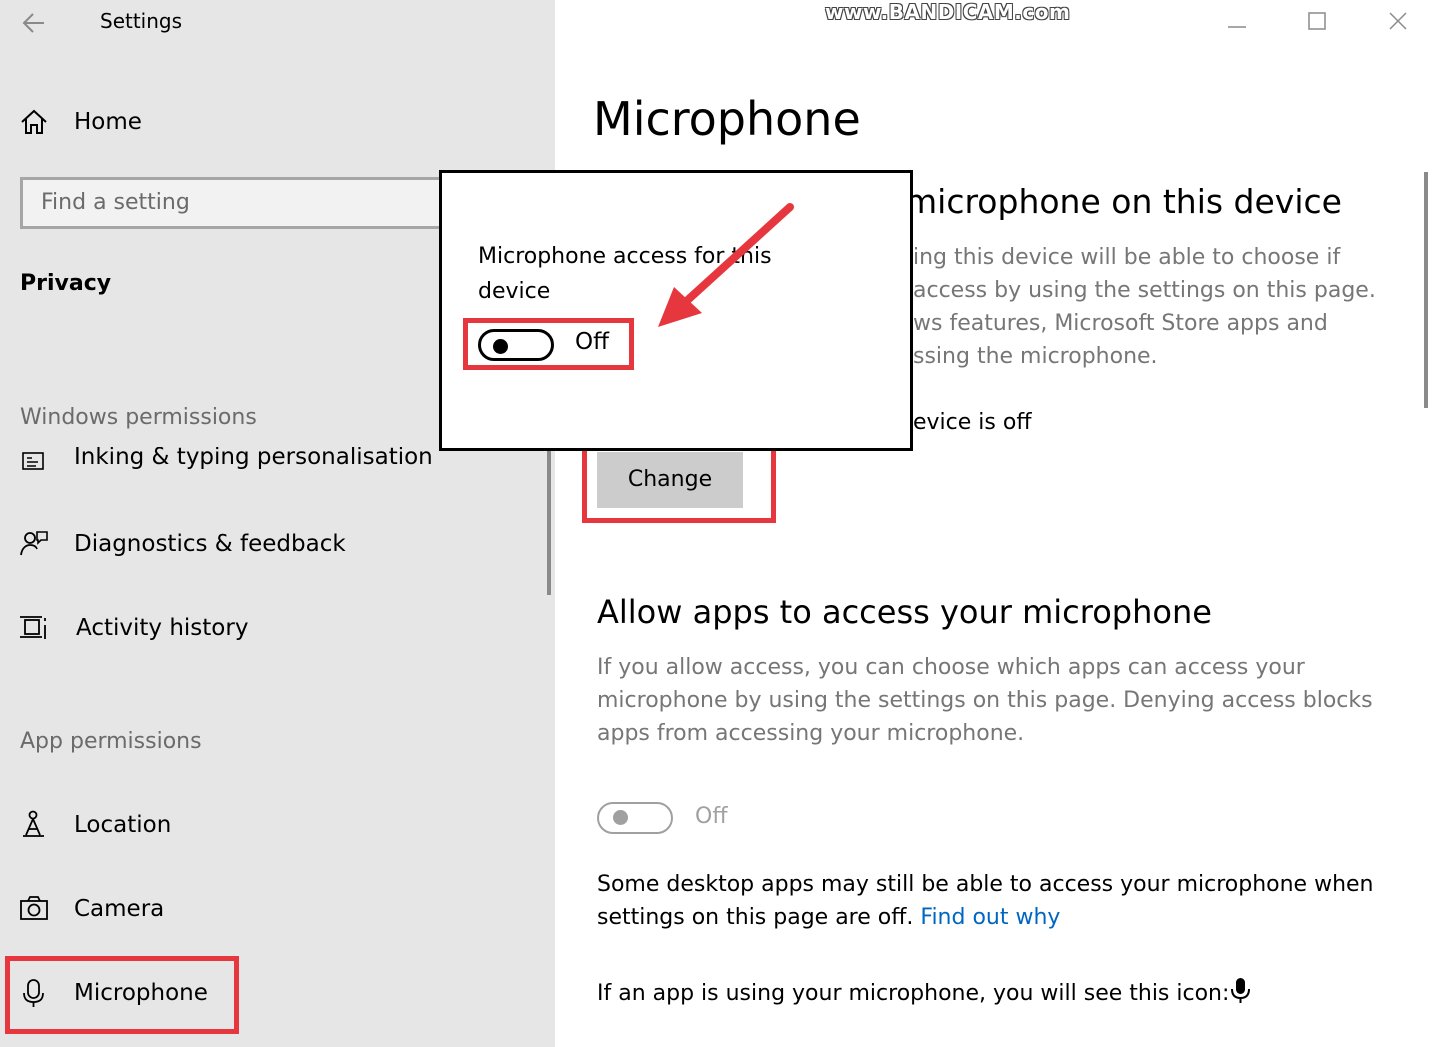 This screenshot has width=1434, height=1047. I want to click on sidebar-item-activity-history: Activity history, so click(133, 628).